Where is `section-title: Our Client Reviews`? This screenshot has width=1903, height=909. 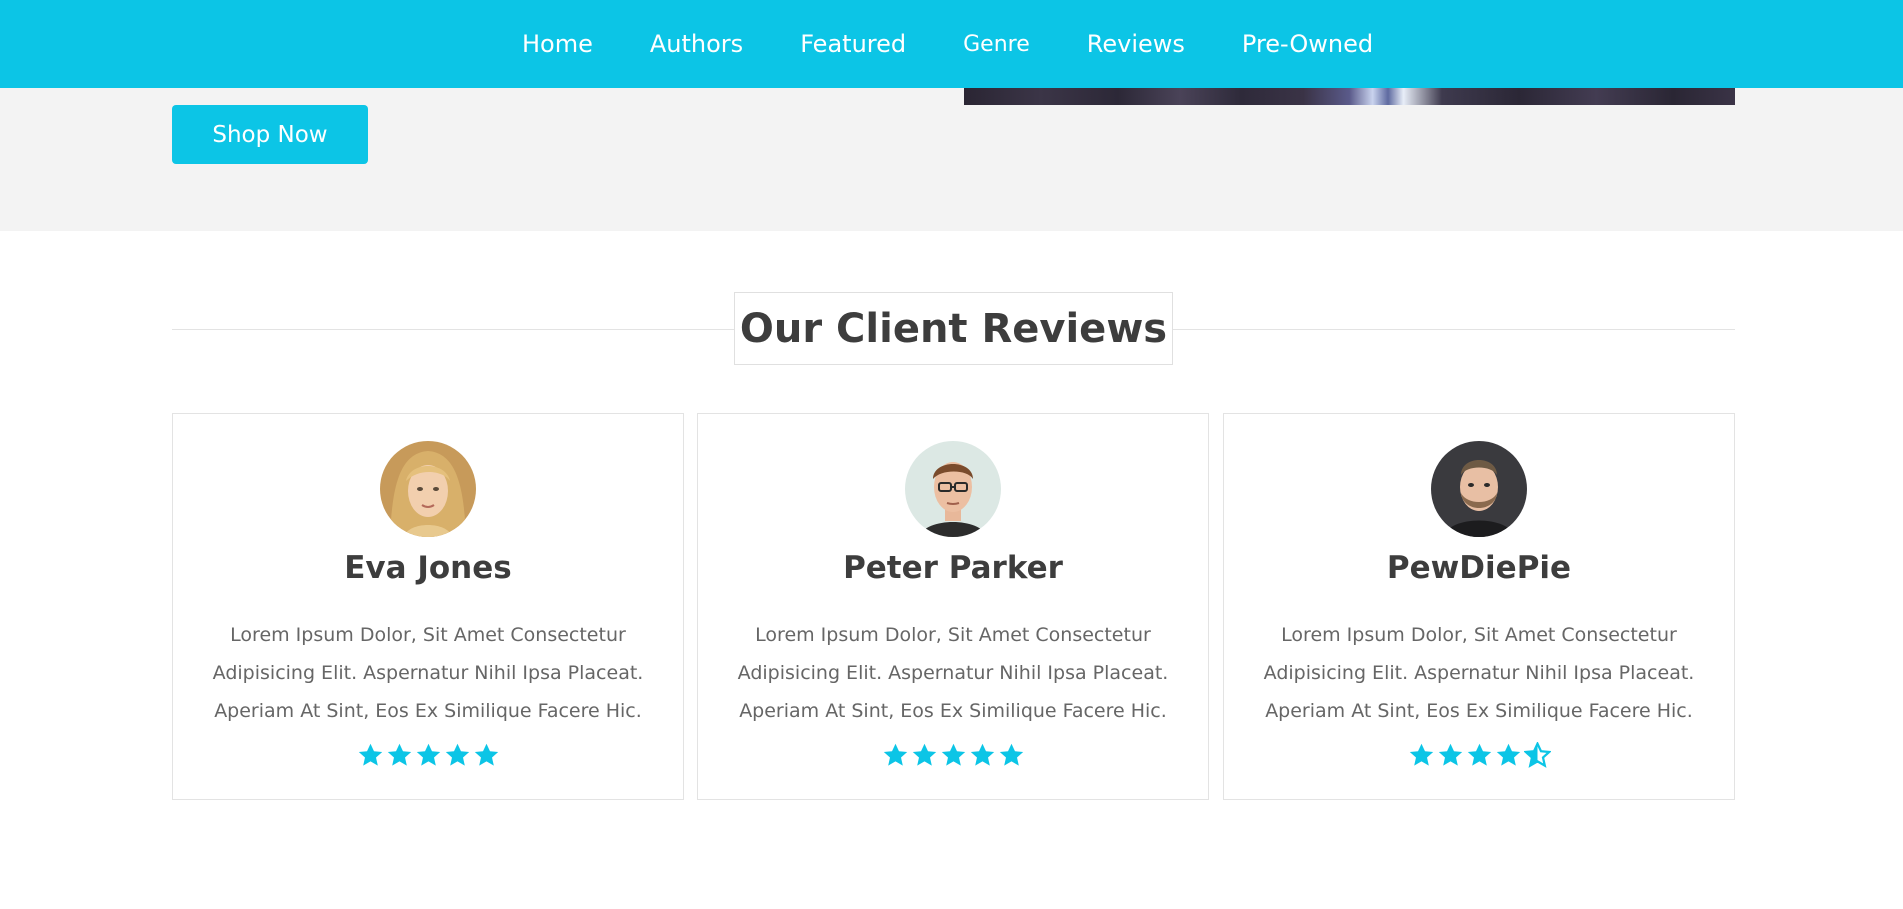 section-title: Our Client Reviews is located at coordinates (953, 328).